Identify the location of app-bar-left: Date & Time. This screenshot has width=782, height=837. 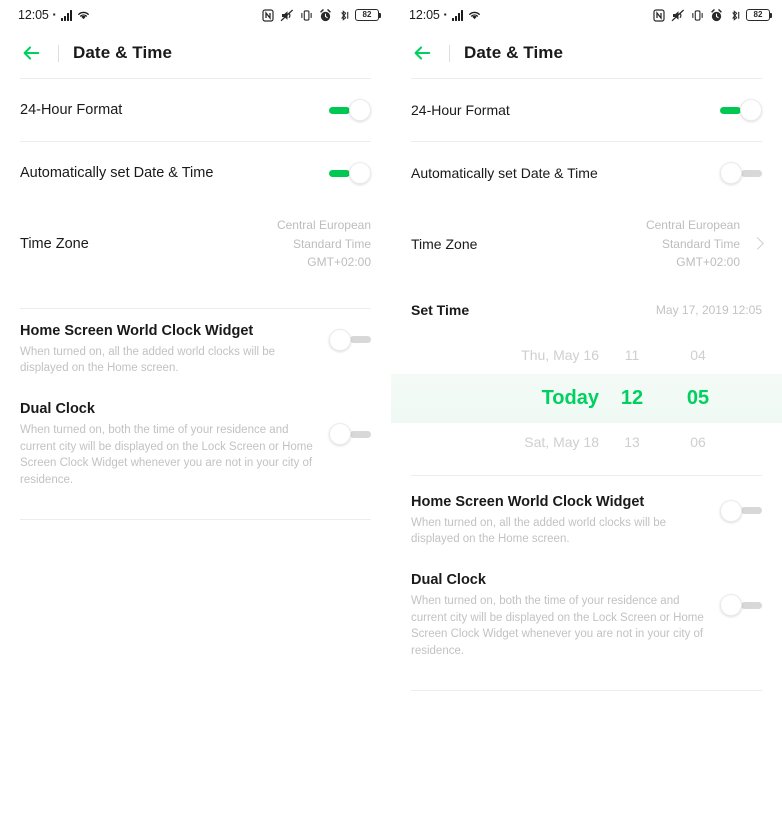
(195, 54).